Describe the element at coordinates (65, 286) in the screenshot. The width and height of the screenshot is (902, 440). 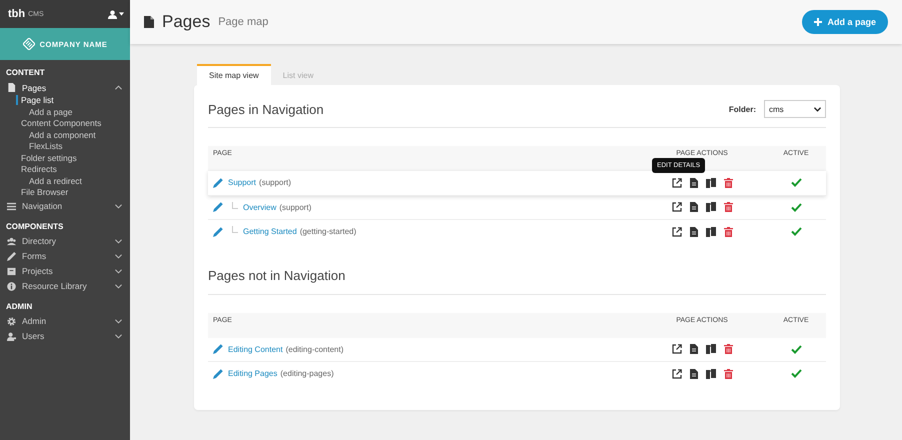
I see `nav-item: Resource Library` at that location.